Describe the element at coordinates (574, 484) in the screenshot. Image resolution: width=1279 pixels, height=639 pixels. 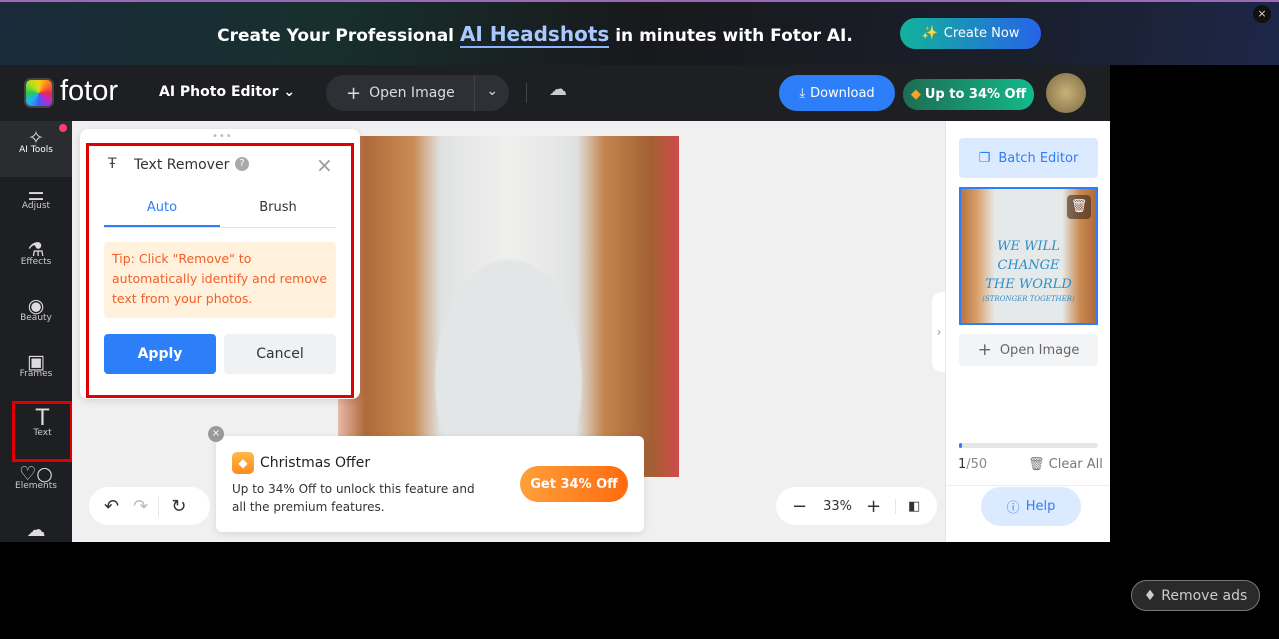
I see `get-discount-button: Get 34% Off` at that location.